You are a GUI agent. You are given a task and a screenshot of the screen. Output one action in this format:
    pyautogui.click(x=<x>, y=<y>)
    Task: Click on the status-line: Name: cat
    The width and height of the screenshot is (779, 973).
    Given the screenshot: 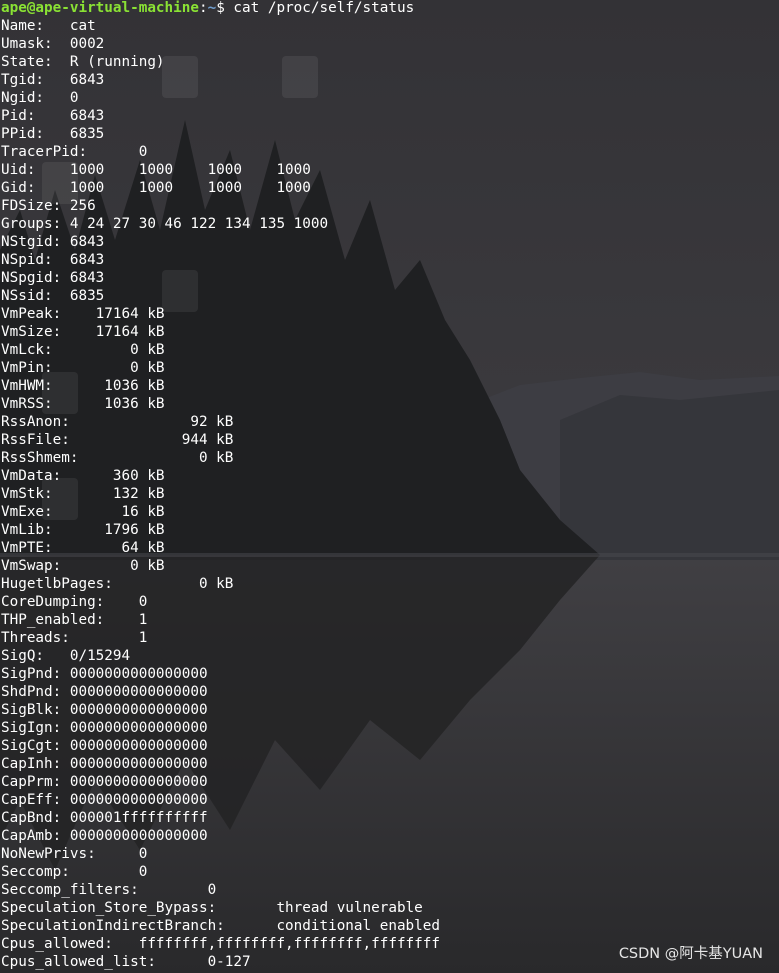 What is the action you would take?
    pyautogui.click(x=48, y=26)
    